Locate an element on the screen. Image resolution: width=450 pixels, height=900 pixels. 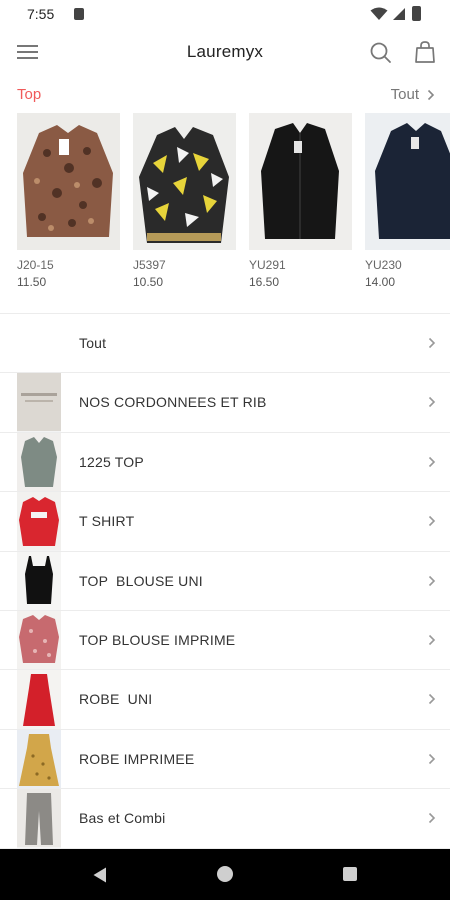
app-bar: Lauremyx is located at coordinates (225, 52).